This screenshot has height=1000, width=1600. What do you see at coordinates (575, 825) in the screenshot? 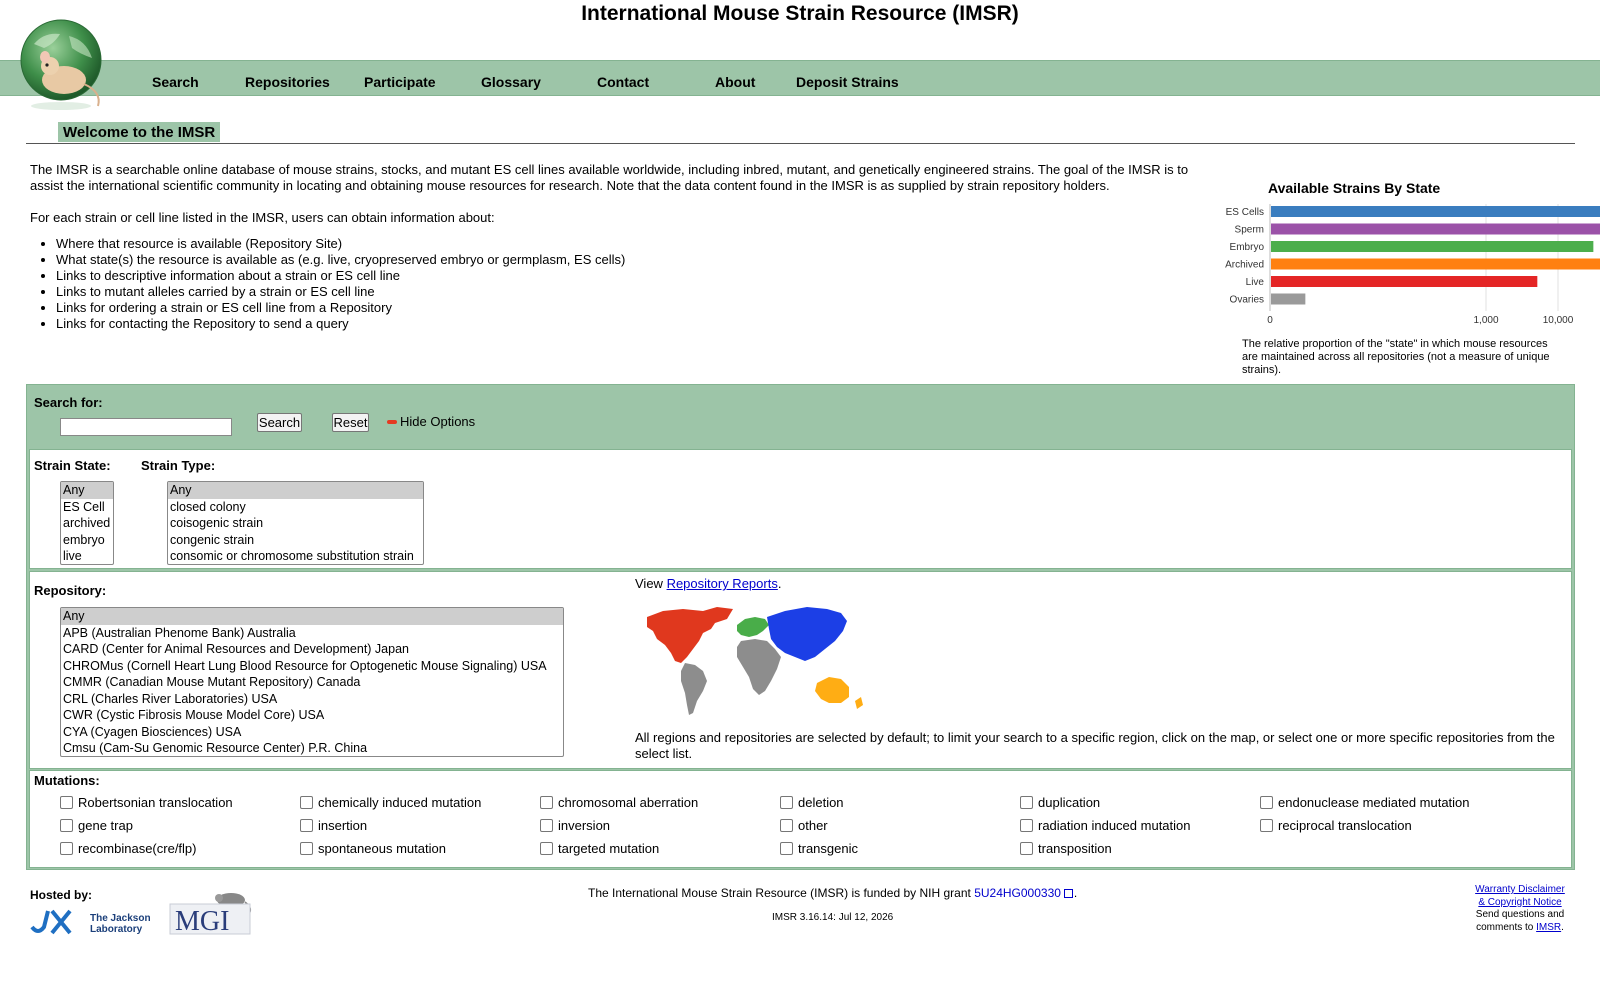
I see `mutation-option: inversion` at bounding box center [575, 825].